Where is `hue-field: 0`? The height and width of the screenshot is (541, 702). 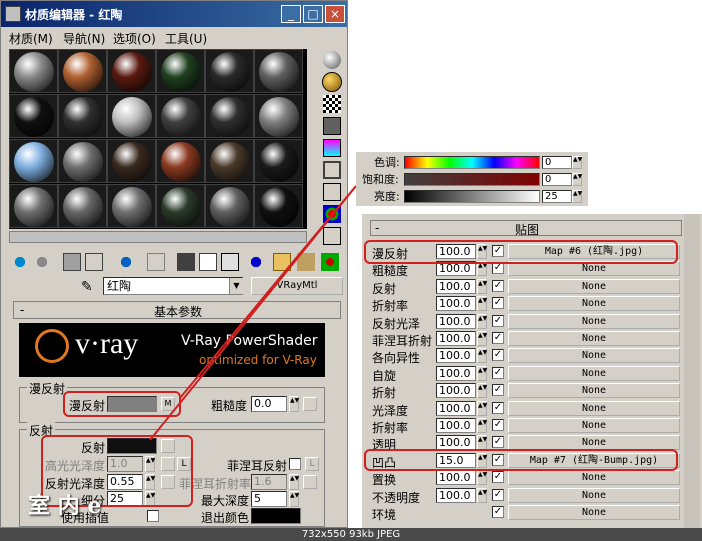 hue-field: 0 is located at coordinates (557, 162).